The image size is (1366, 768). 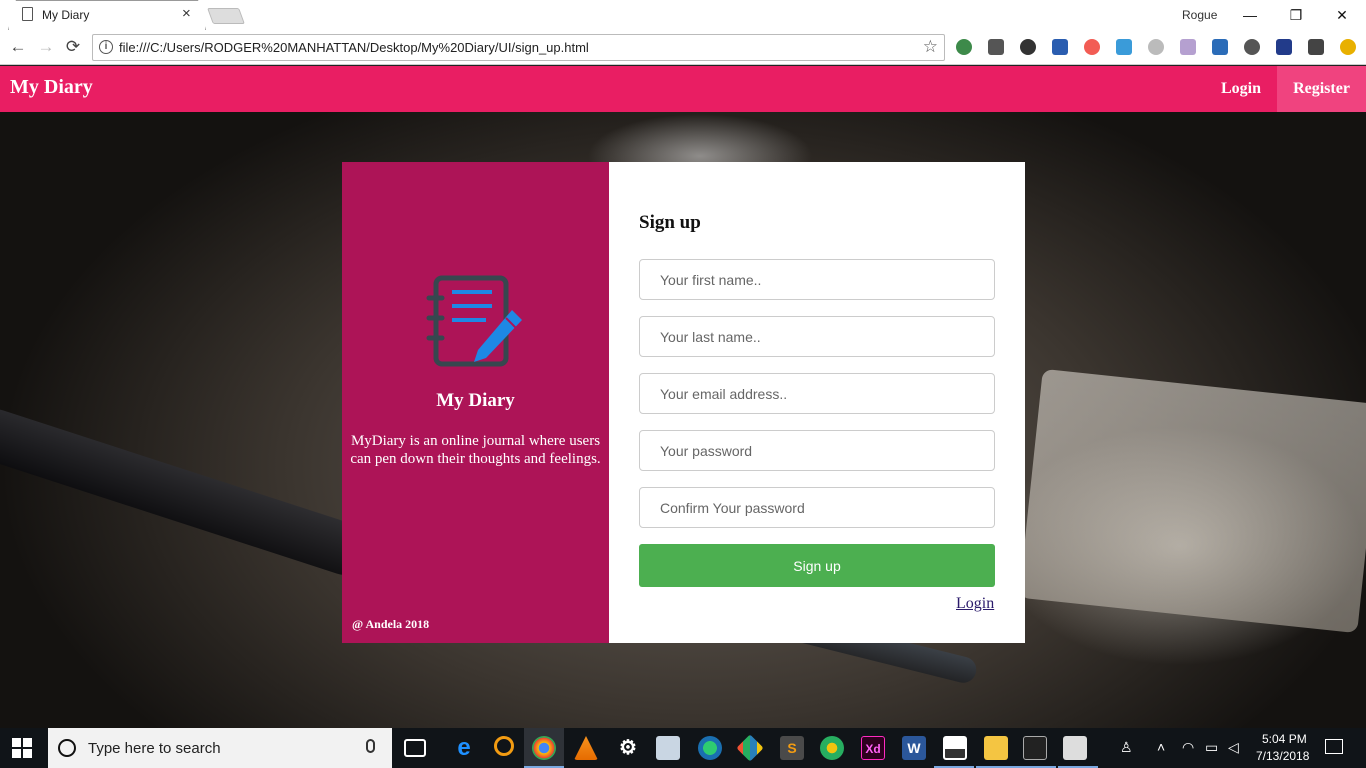 What do you see at coordinates (914, 748) in the screenshot?
I see `word-icon: W` at bounding box center [914, 748].